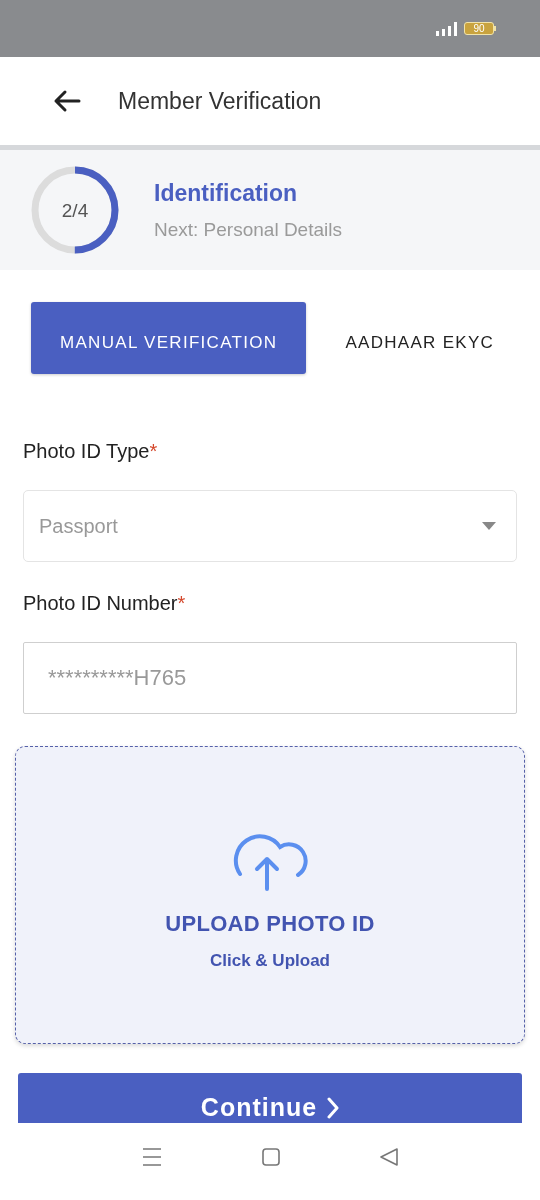  Describe the element at coordinates (248, 229) in the screenshot. I see `next-step-text: Next: Personal Details` at that location.